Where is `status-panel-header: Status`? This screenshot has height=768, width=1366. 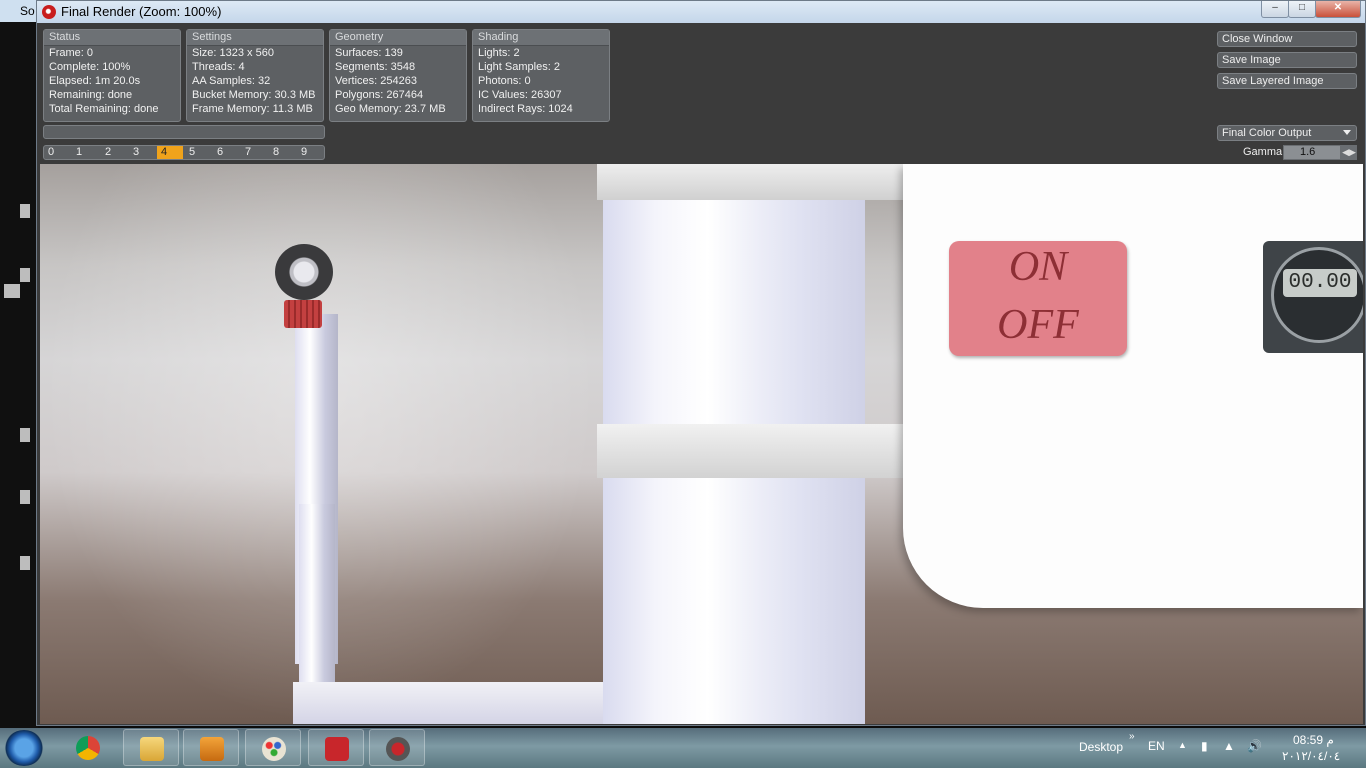
status-panel-header: Status is located at coordinates (112, 38).